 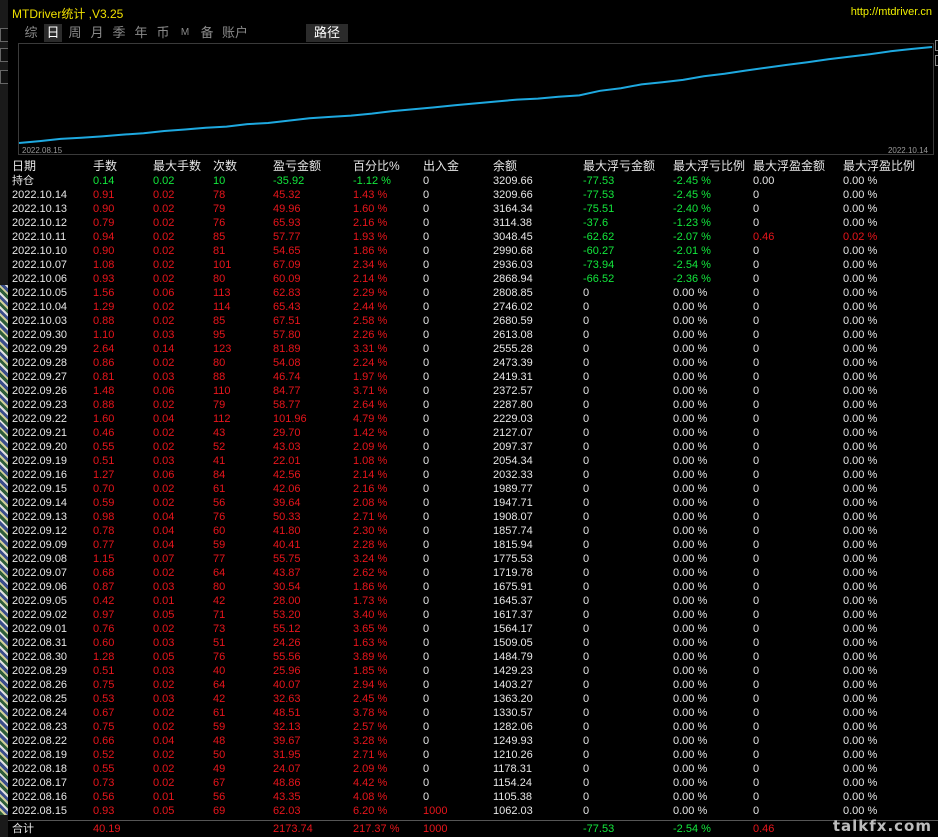 What do you see at coordinates (164, 587) in the screenshot?
I see `cell-col-2: 0.03` at bounding box center [164, 587].